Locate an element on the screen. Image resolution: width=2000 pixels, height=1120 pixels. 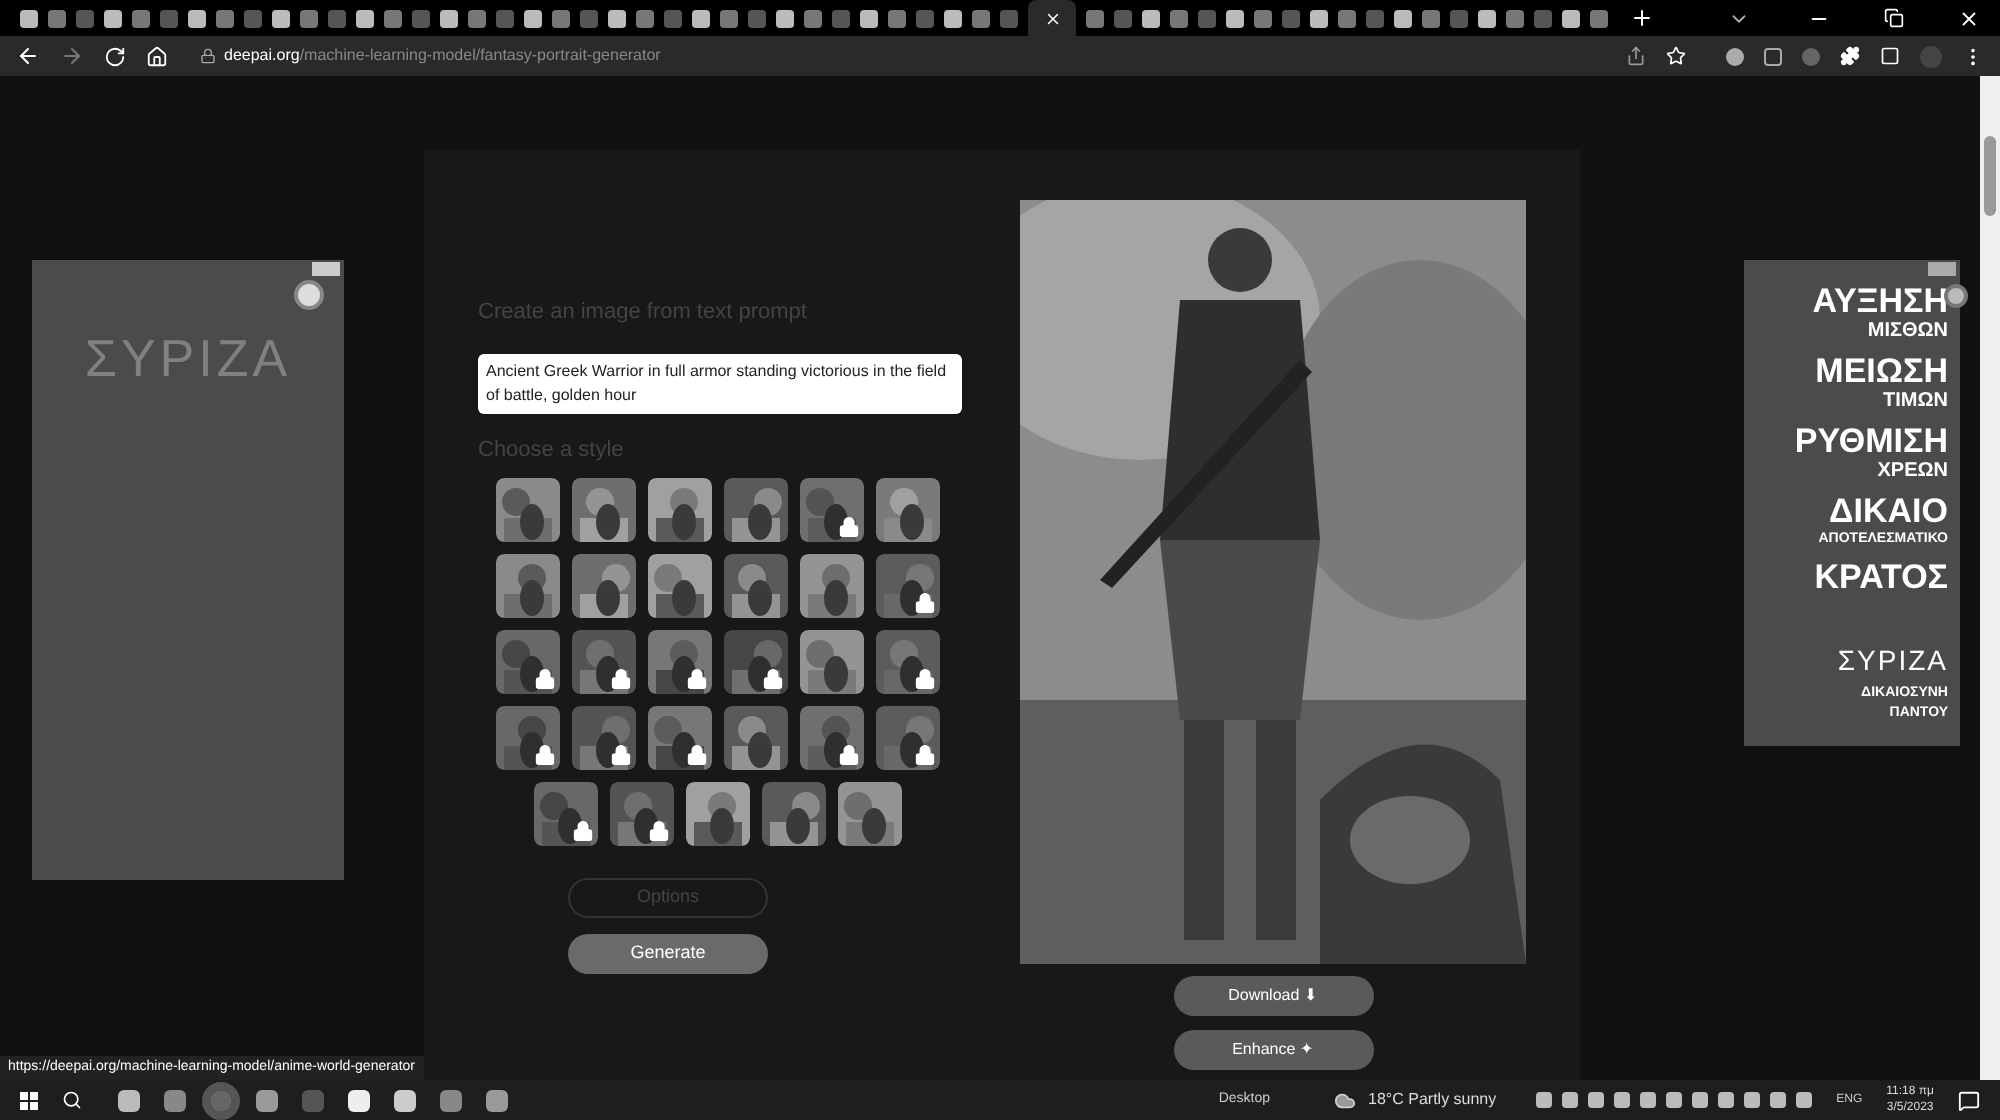
address-field: deepai.org/machine-learning-model/fantasy-portrait-generator is located at coordinates (897, 56).